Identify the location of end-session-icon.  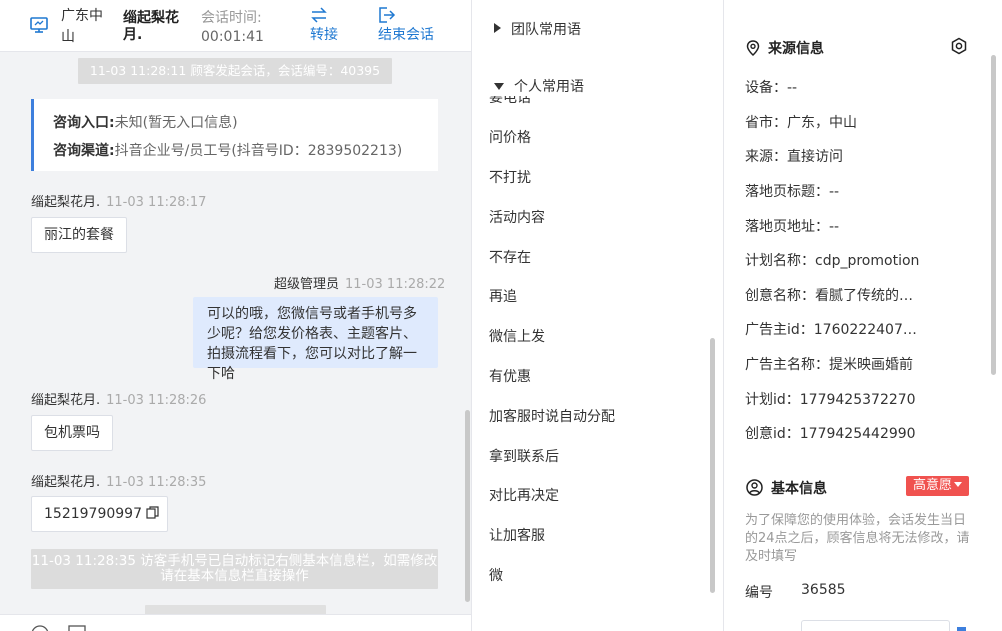
(387, 15).